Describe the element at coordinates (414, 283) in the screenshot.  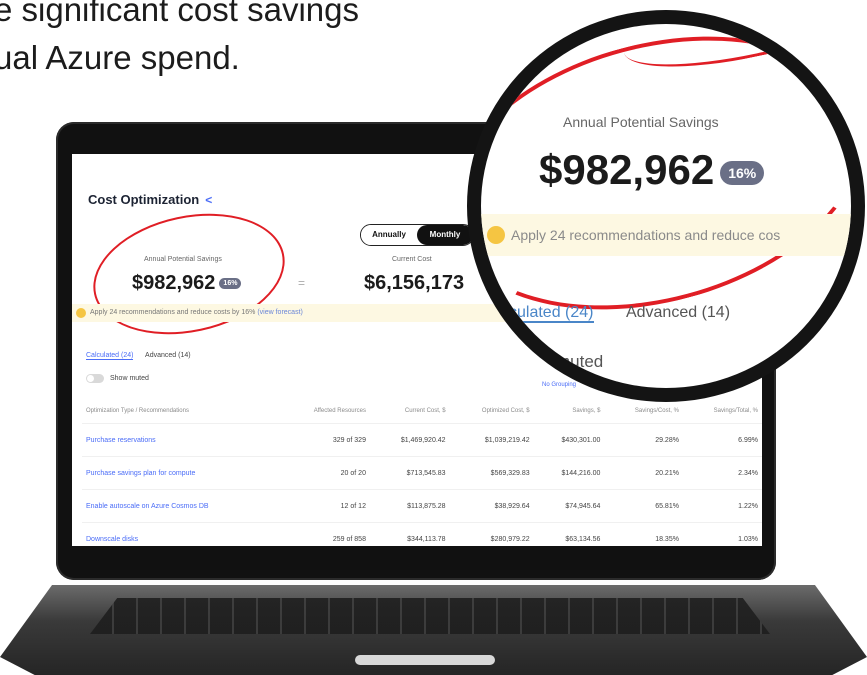
I see `current-cost-value: $6,156,173` at that location.